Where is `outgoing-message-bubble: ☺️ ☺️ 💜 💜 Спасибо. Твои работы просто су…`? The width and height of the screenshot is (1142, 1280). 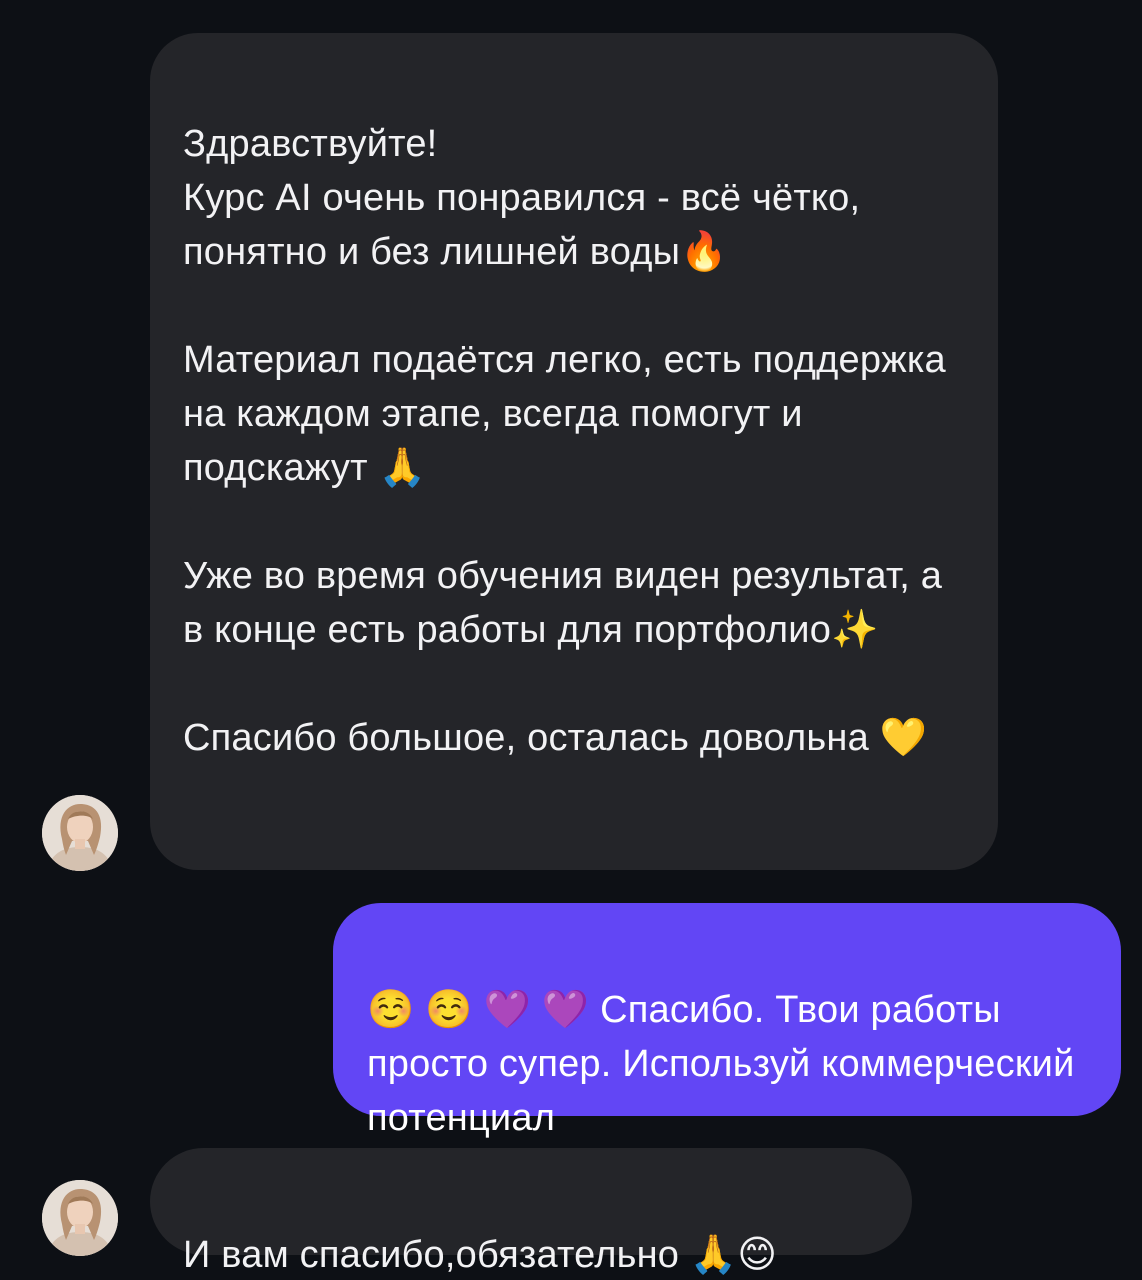 outgoing-message-bubble: ☺️ ☺️ 💜 💜 Спасибо. Твои работы просто су… is located at coordinates (727, 1021).